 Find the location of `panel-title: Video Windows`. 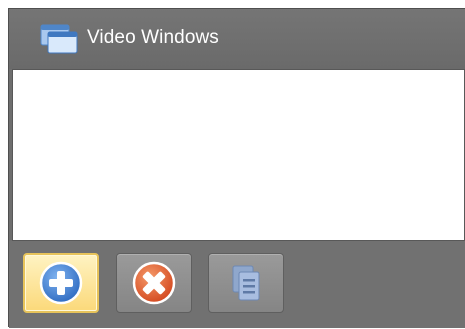

panel-title: Video Windows is located at coordinates (153, 37).